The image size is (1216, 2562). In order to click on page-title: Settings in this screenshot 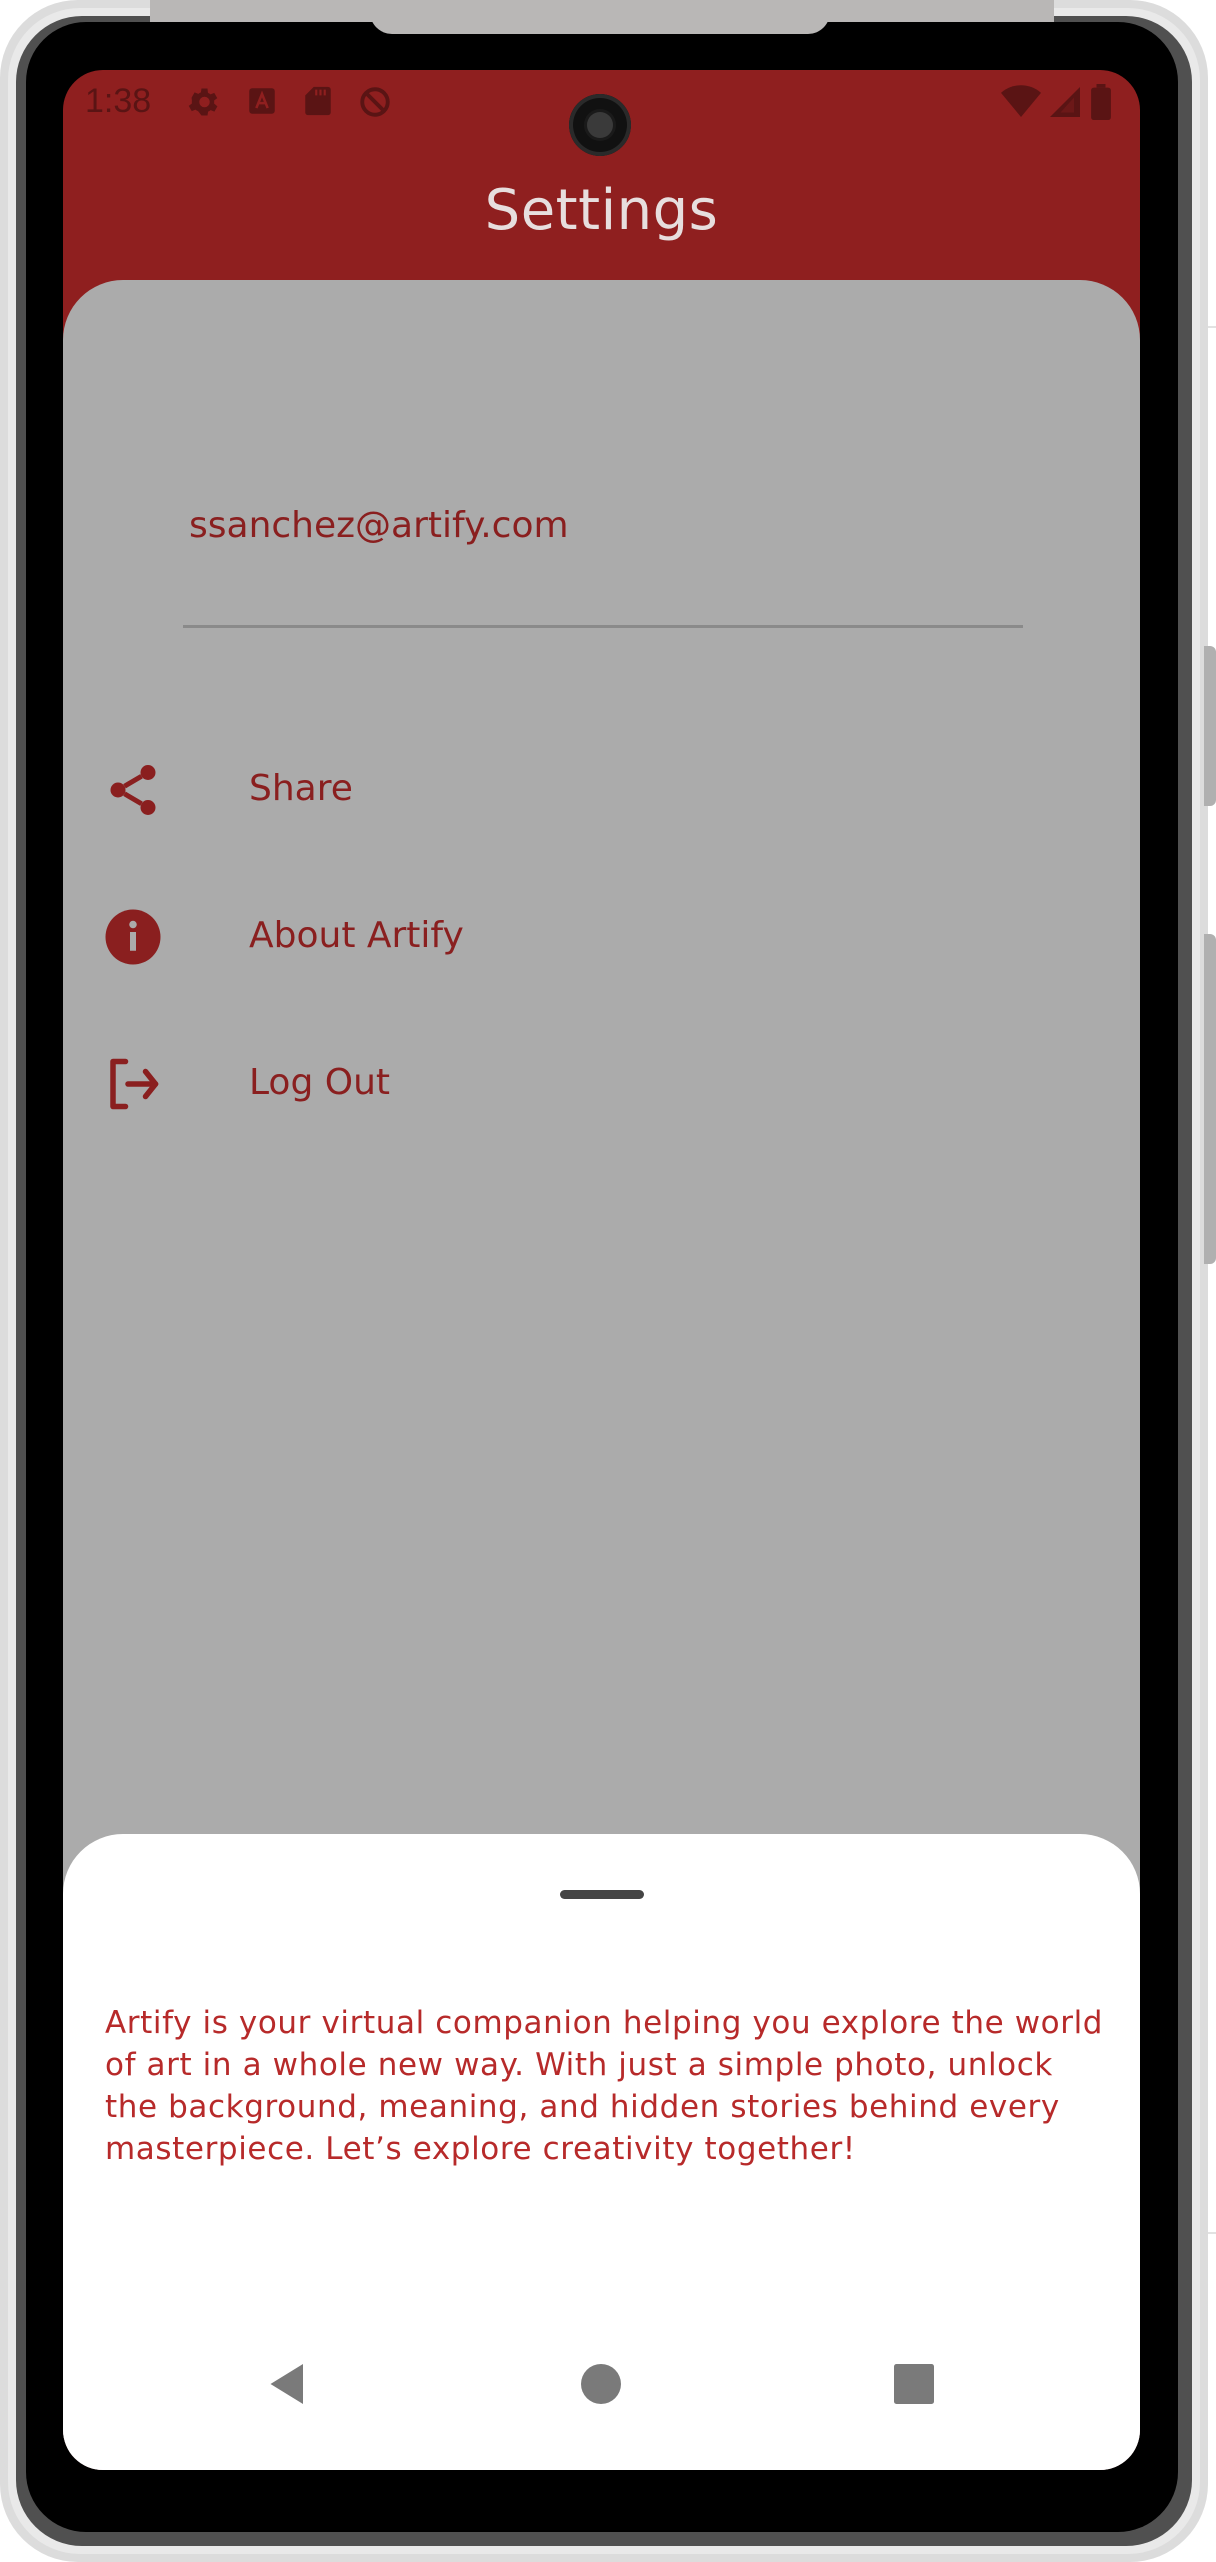, I will do `click(601, 210)`.